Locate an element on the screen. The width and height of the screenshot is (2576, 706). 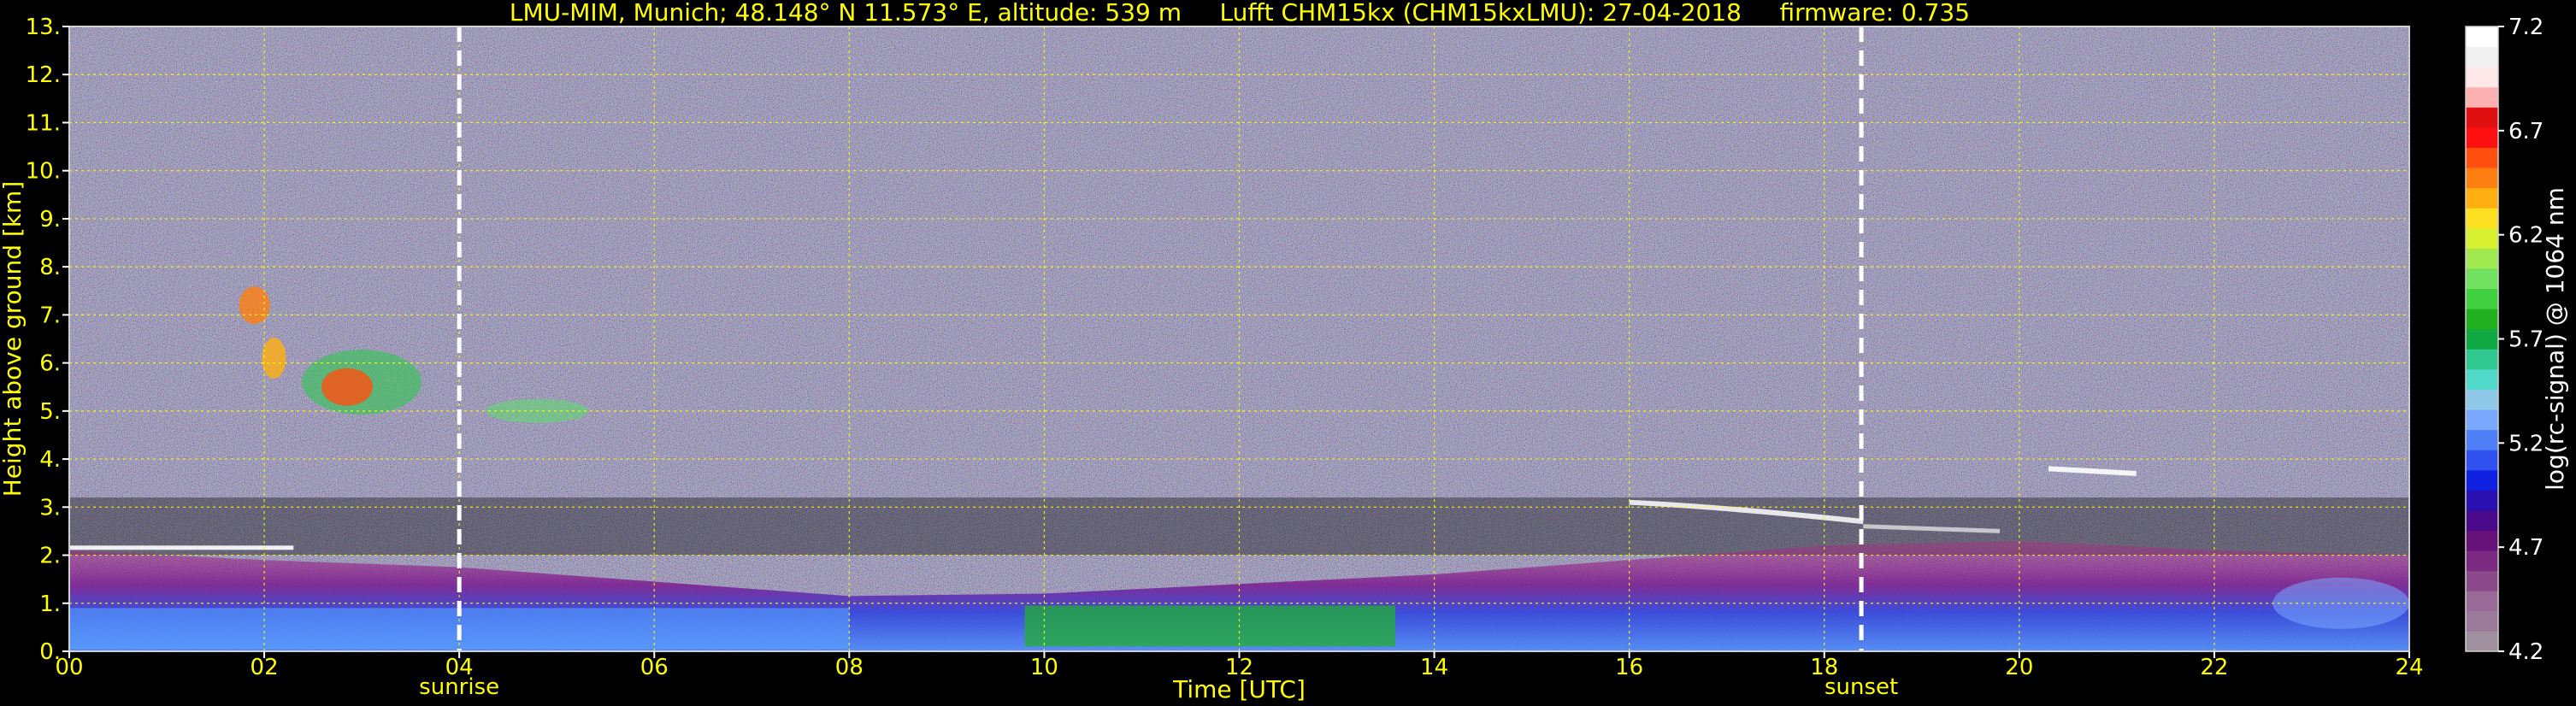
y-tick-label: 1. is located at coordinates (50, 604).